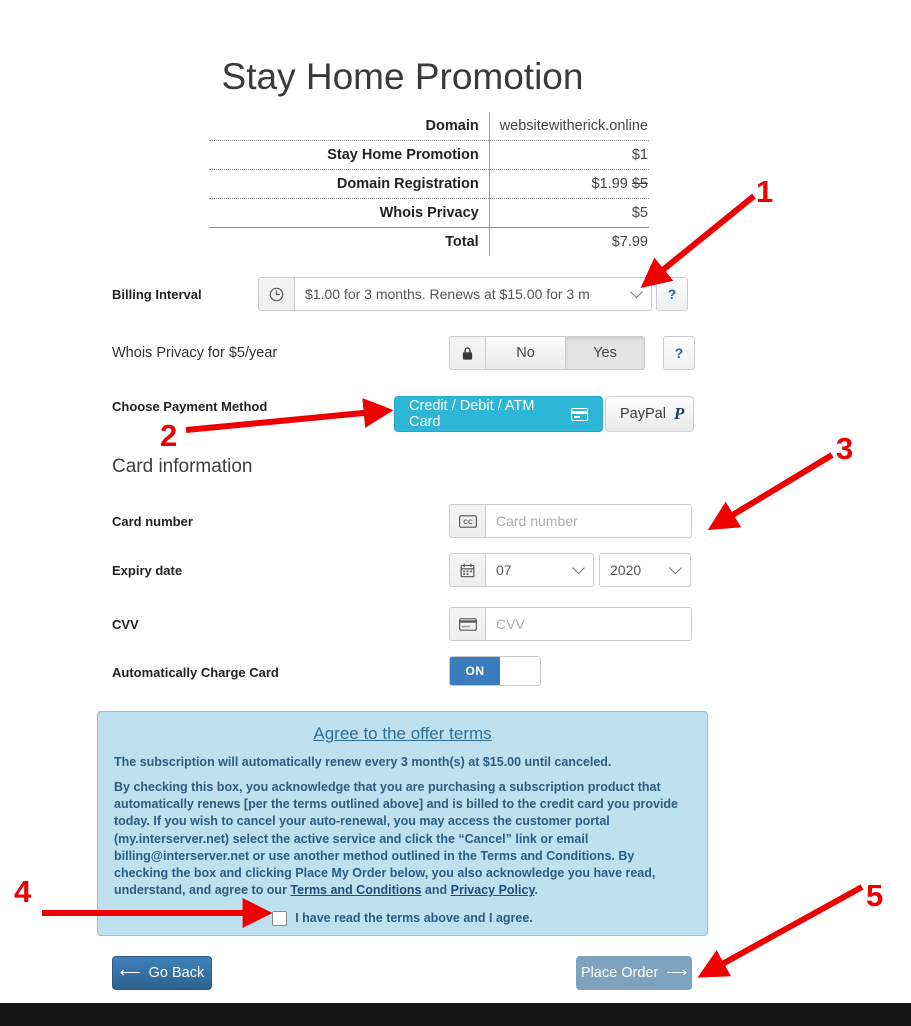 The image size is (911, 1026). What do you see at coordinates (493, 890) in the screenshot?
I see `privacy-policy-link: Privacy Policy` at bounding box center [493, 890].